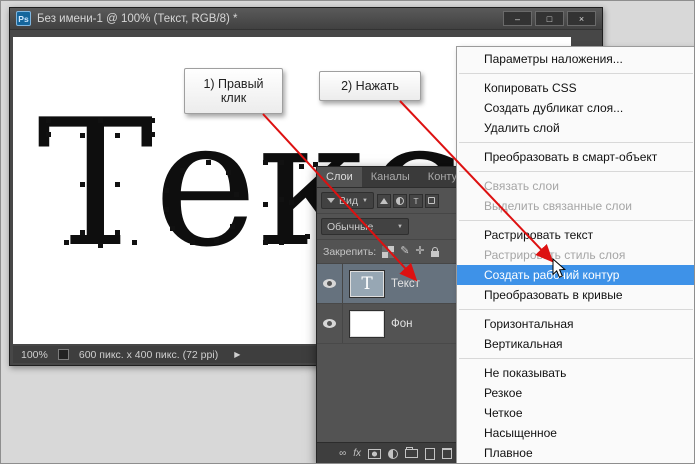 Image resolution: width=695 pixels, height=464 pixels. I want to click on filter-shape-layers-icon, so click(431, 200).